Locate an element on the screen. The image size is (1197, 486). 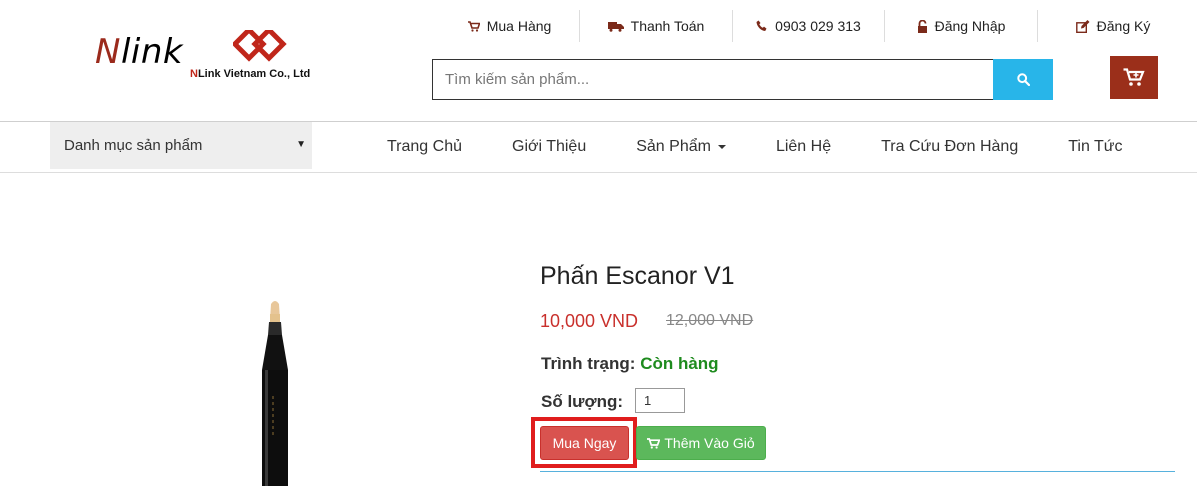
truck-icon is located at coordinates (615, 26).